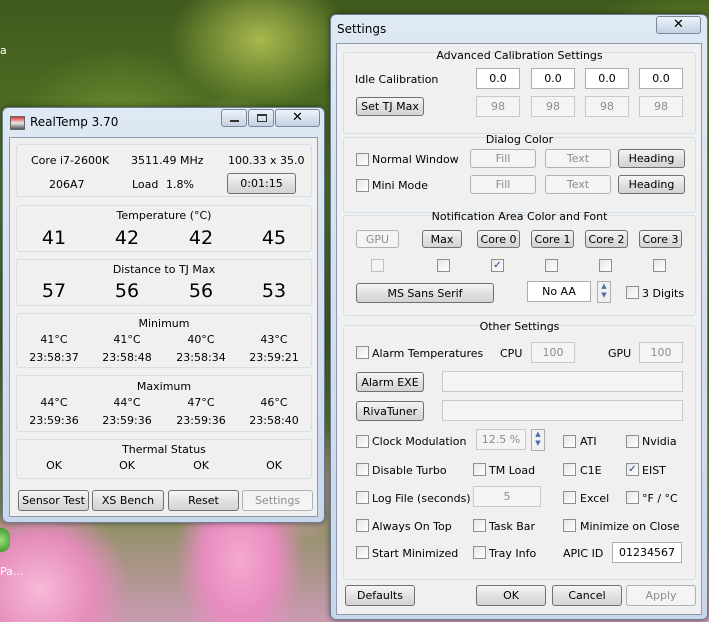 This screenshot has width=709, height=622. What do you see at coordinates (553, 352) in the screenshot?
I see `cpu-alarm-field: 100` at bounding box center [553, 352].